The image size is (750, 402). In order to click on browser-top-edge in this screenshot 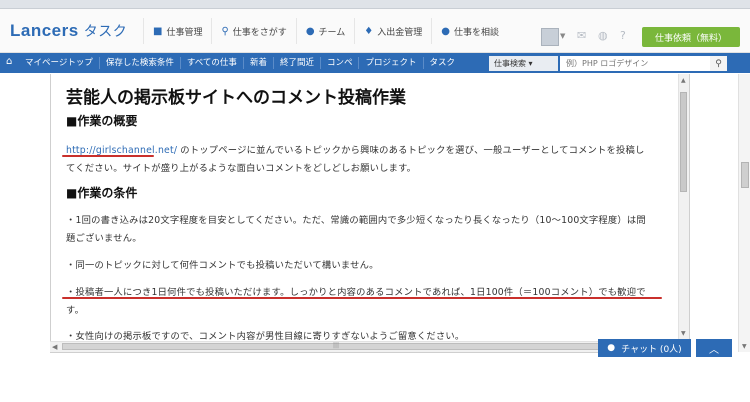, I will do `click(375, 4)`.